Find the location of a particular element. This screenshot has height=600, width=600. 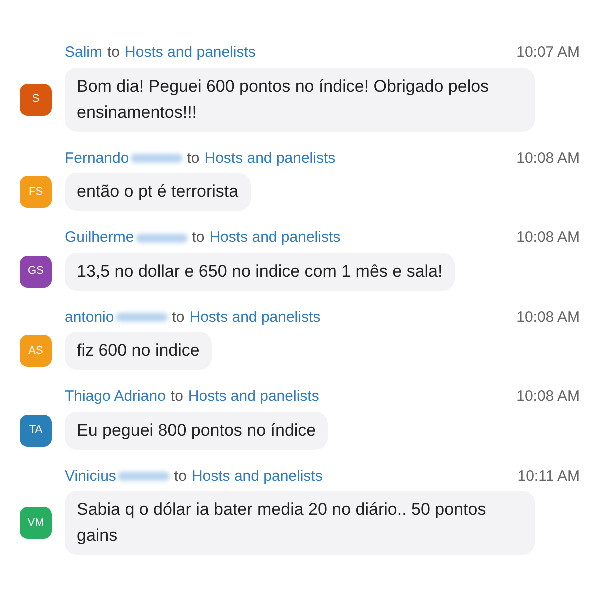

avatar: S is located at coordinates (36, 100).